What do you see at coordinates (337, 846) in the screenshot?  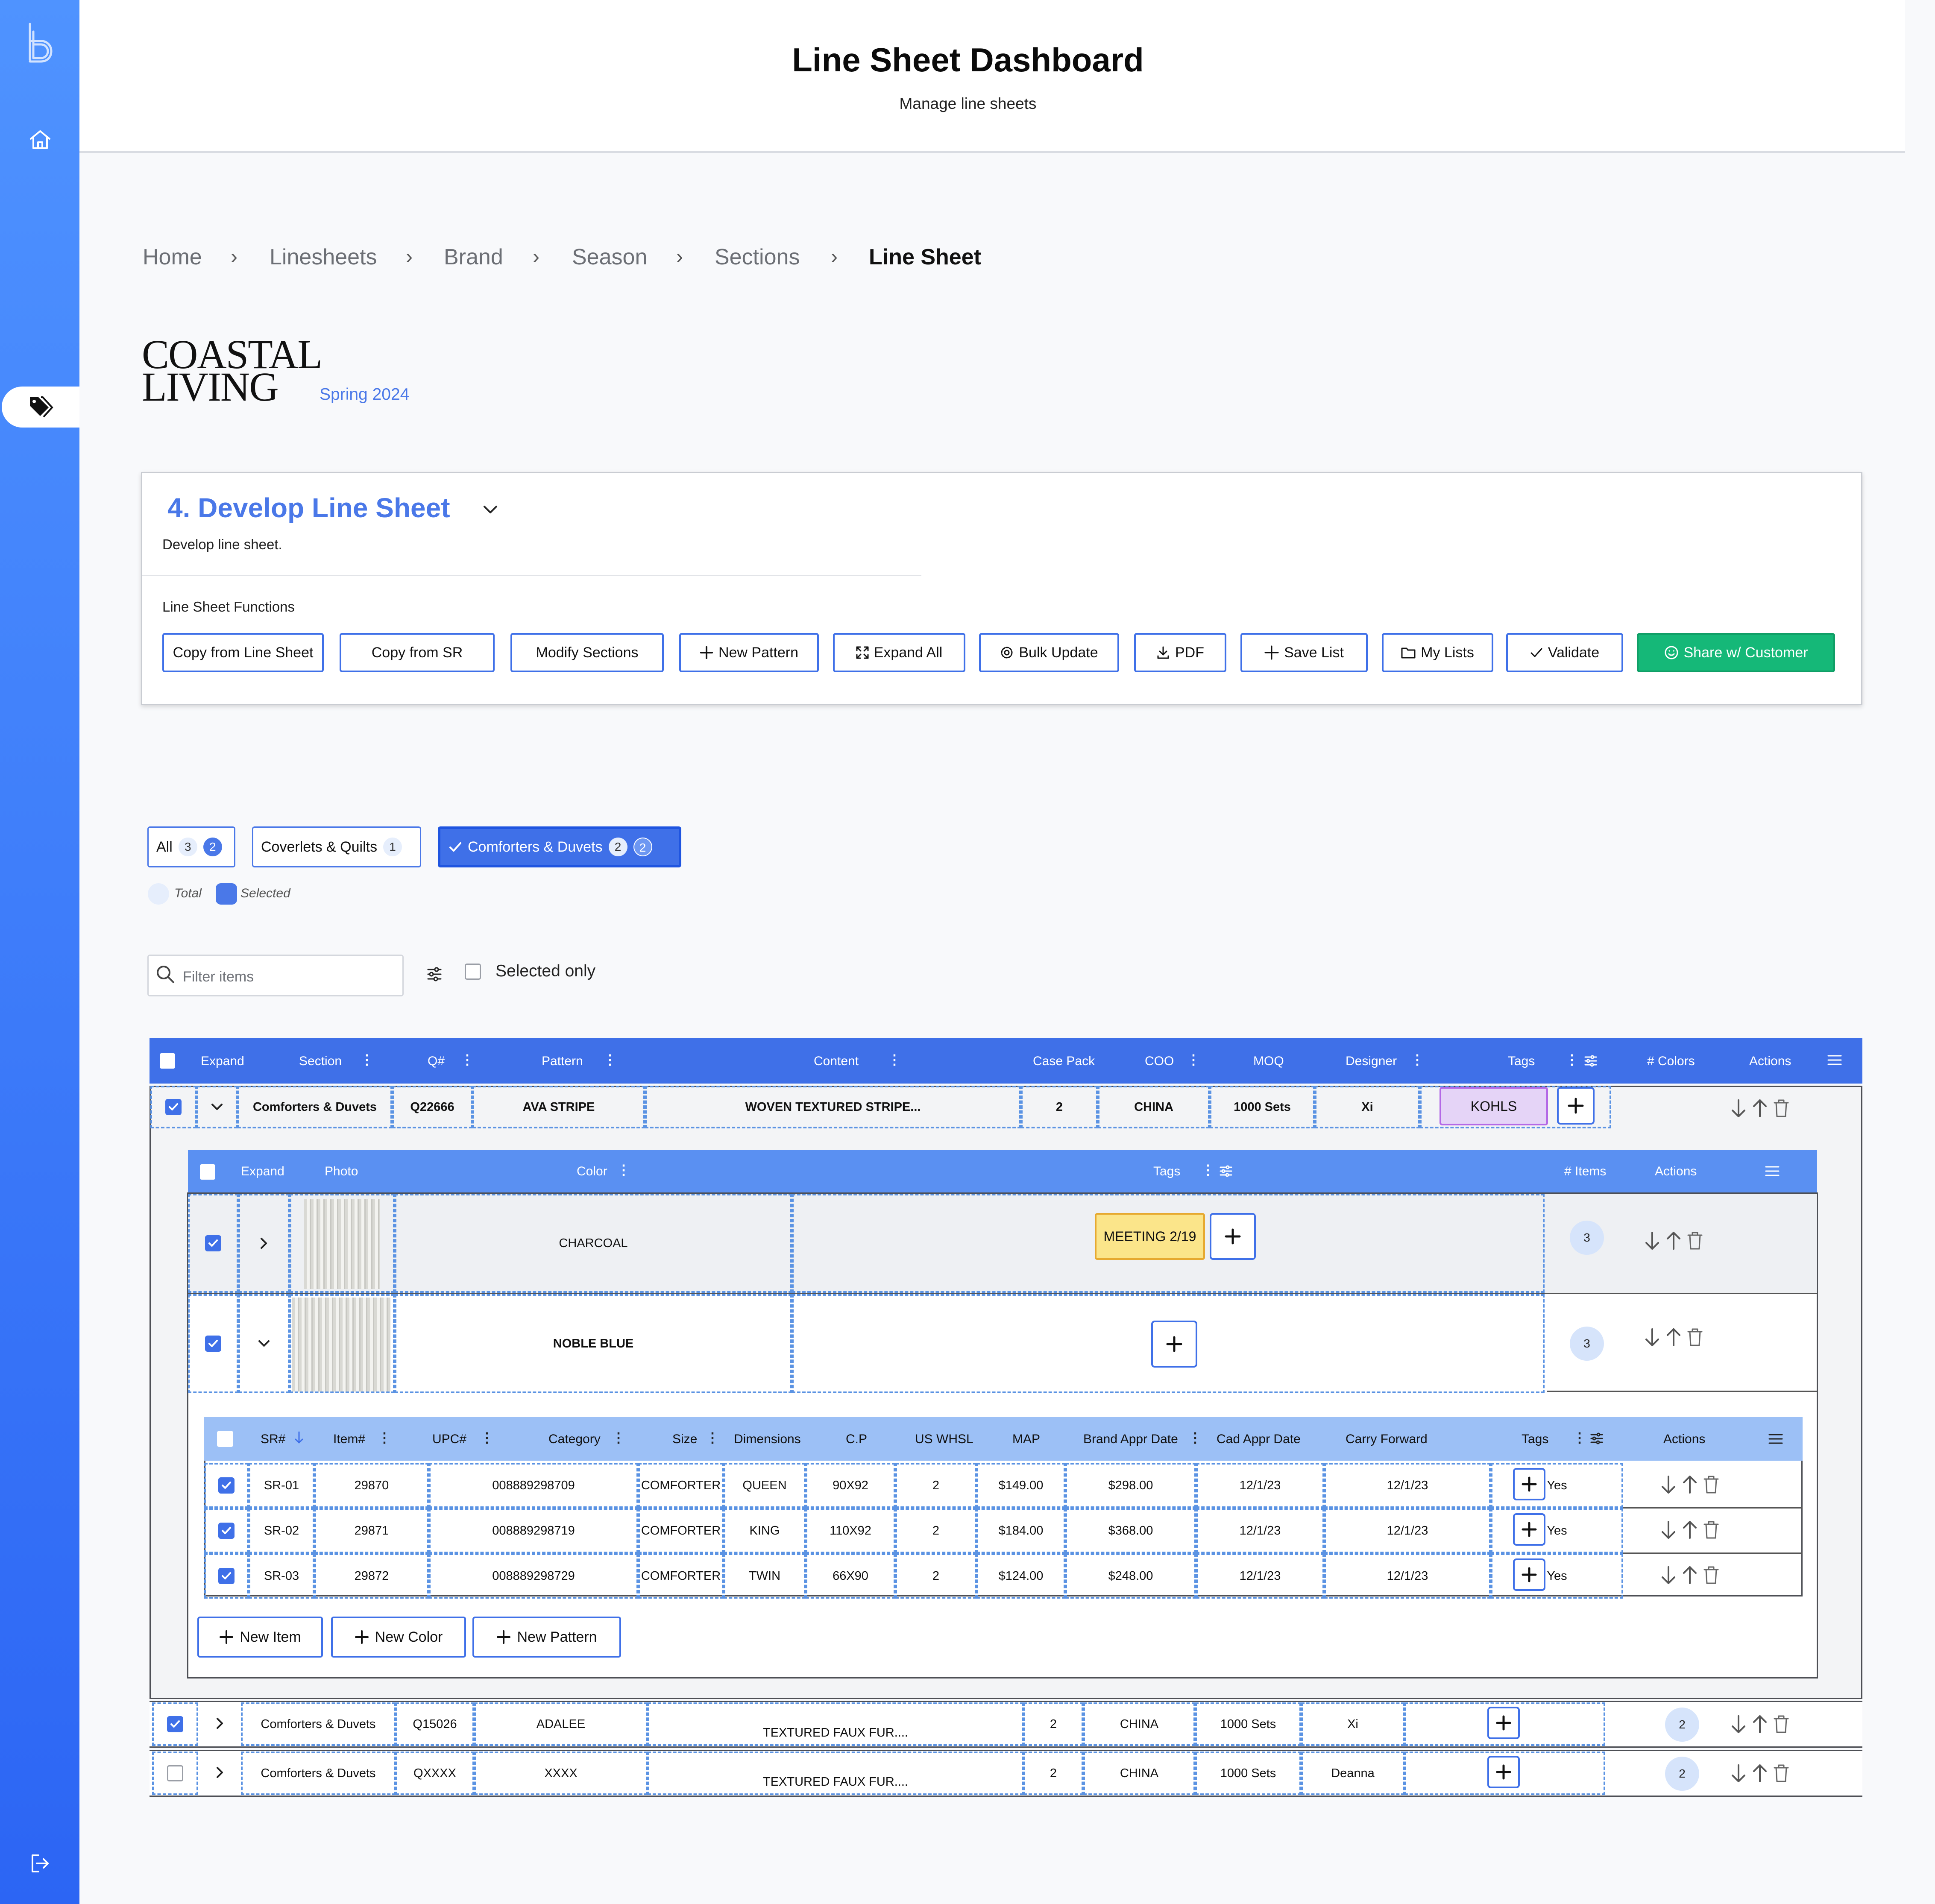 I see `filter-chip-coverlets-quilts: Coverlets & Quilts 1` at bounding box center [337, 846].